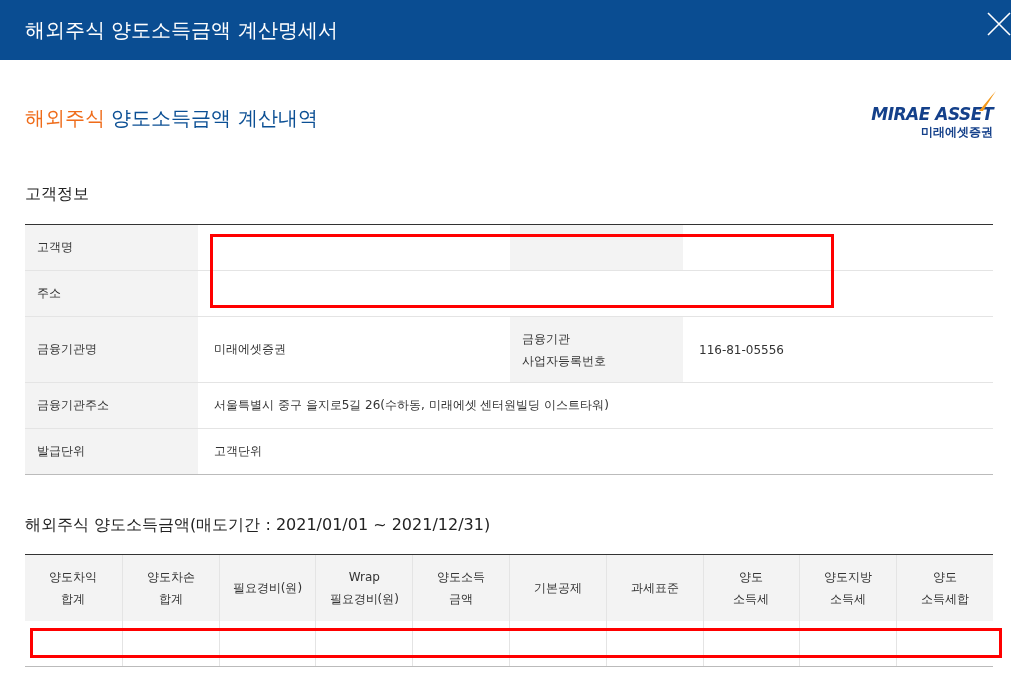 The height and width of the screenshot is (685, 1011). What do you see at coordinates (460, 588) in the screenshot?
I see `column-header: 양도소득 금액` at bounding box center [460, 588].